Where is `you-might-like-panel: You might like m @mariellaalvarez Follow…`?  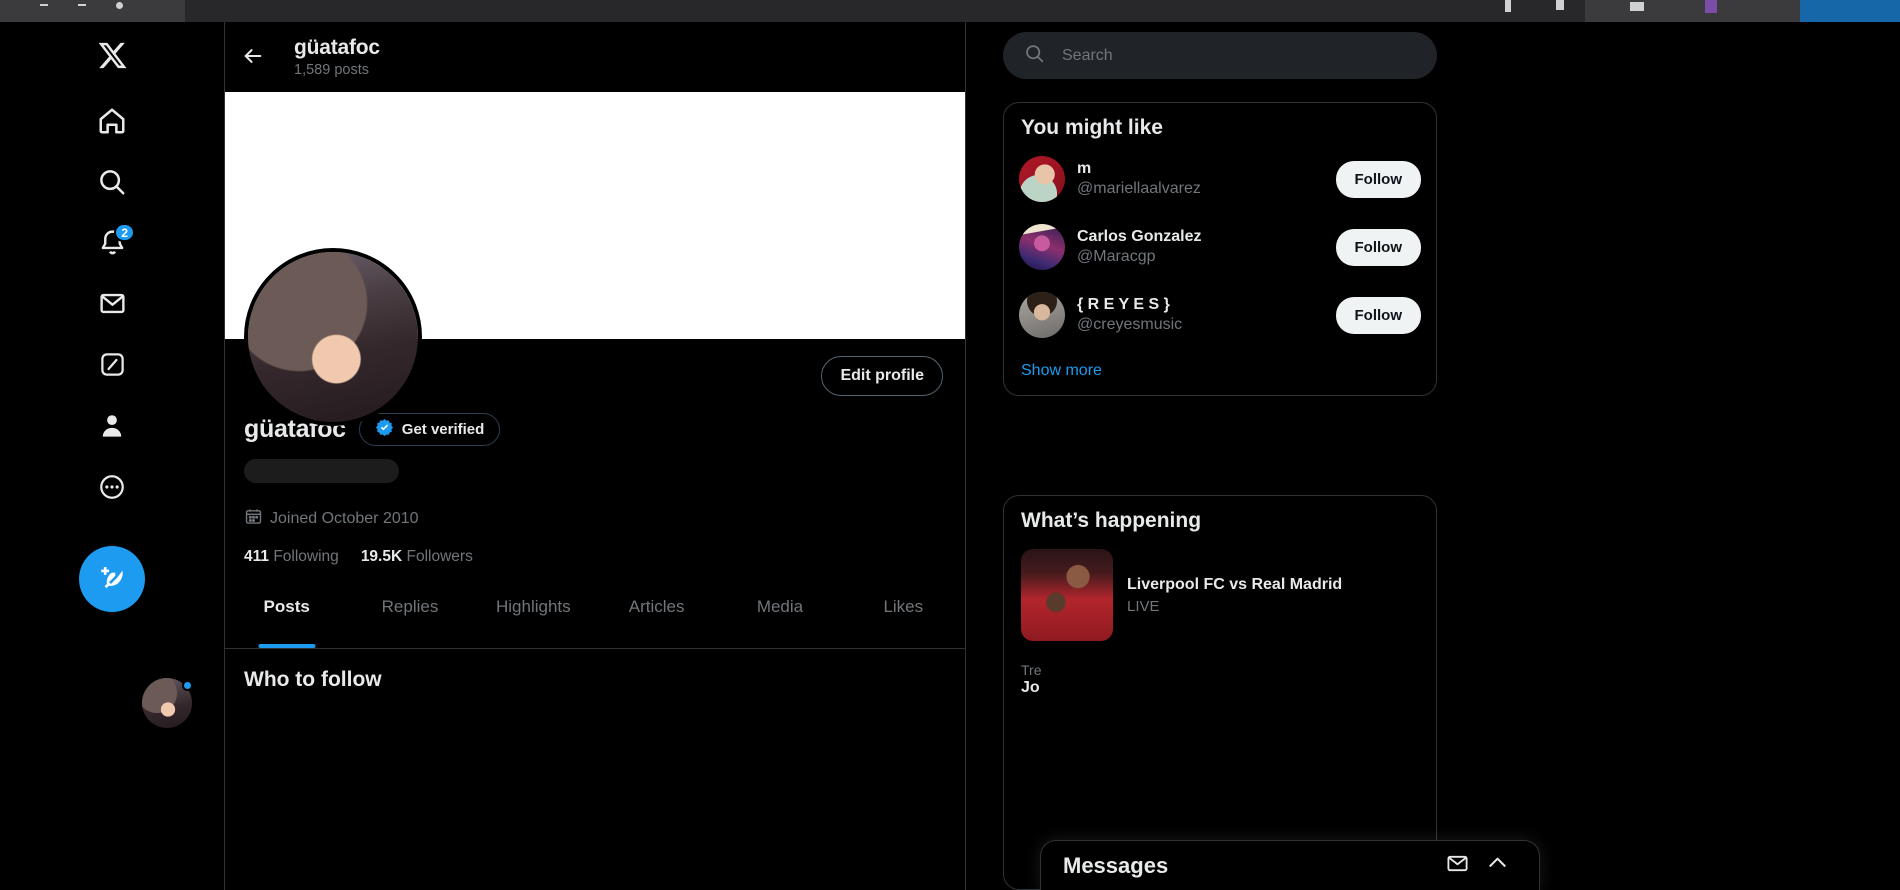 you-might-like-panel: You might like m @mariellaalvarez Follow… is located at coordinates (1220, 249).